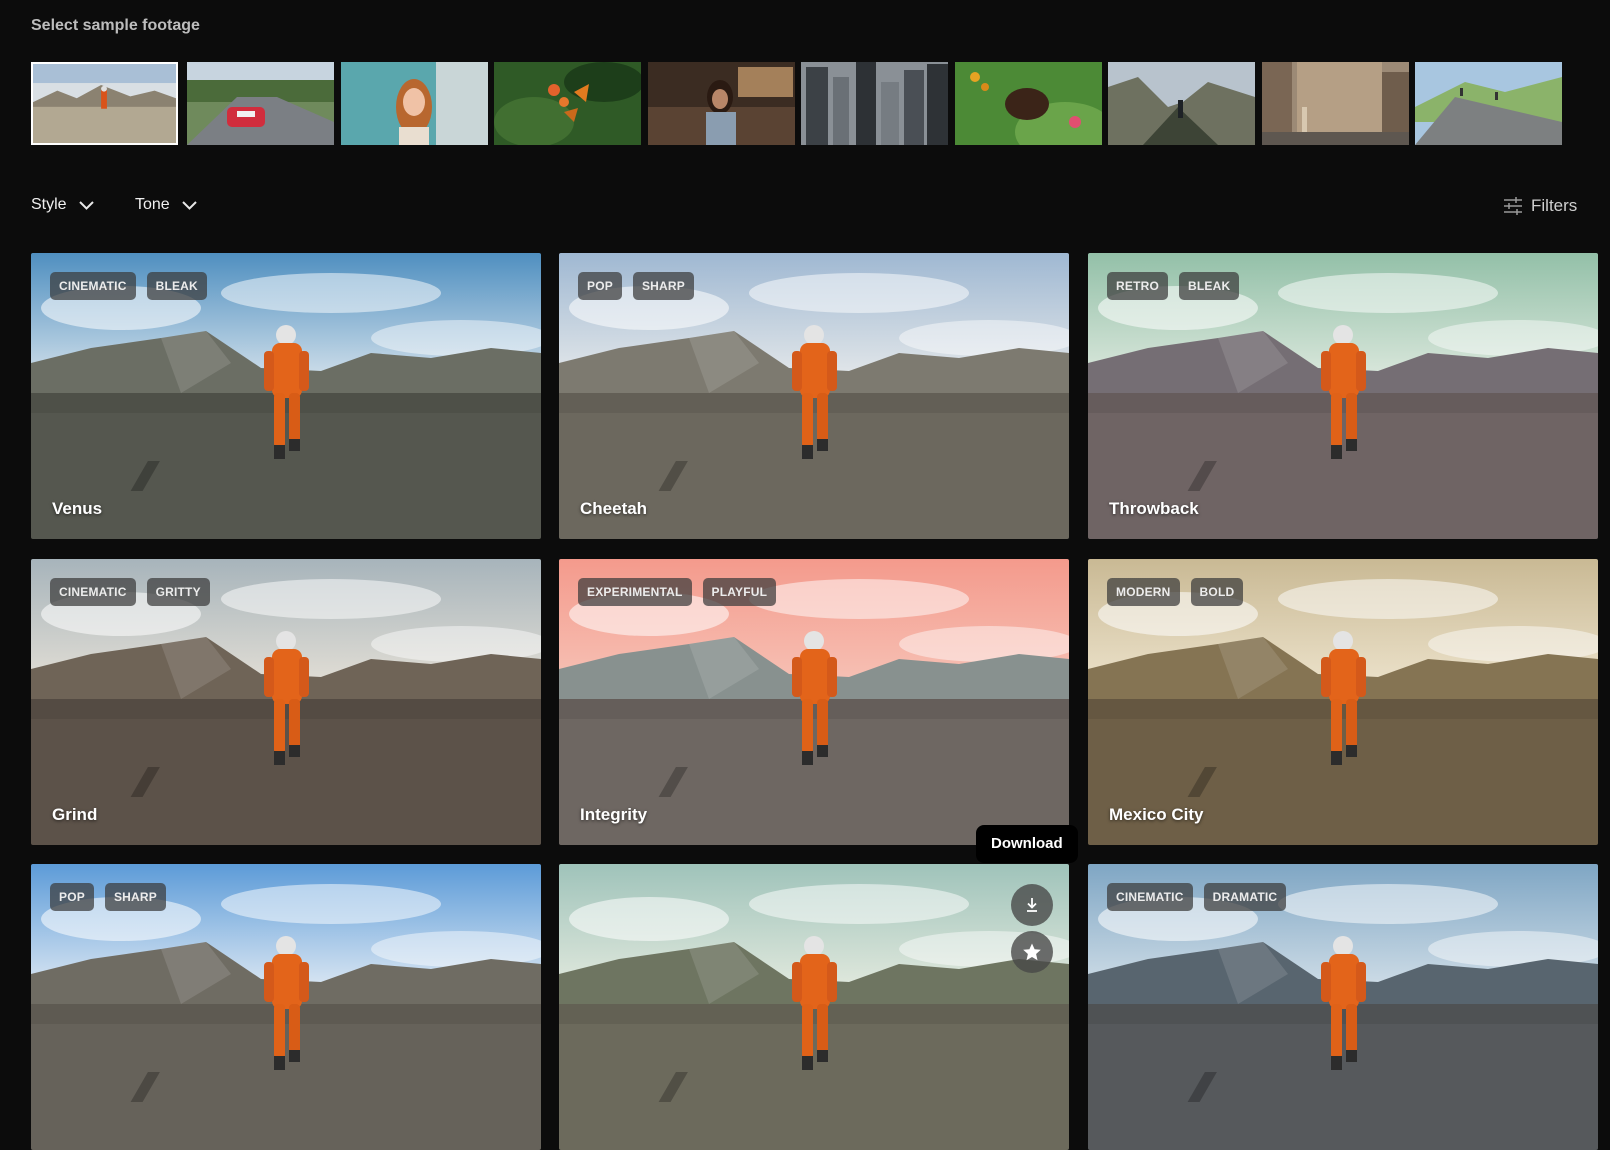 The width and height of the screenshot is (1610, 1150). What do you see at coordinates (1488, 103) in the screenshot?
I see `footage-thumb-road` at bounding box center [1488, 103].